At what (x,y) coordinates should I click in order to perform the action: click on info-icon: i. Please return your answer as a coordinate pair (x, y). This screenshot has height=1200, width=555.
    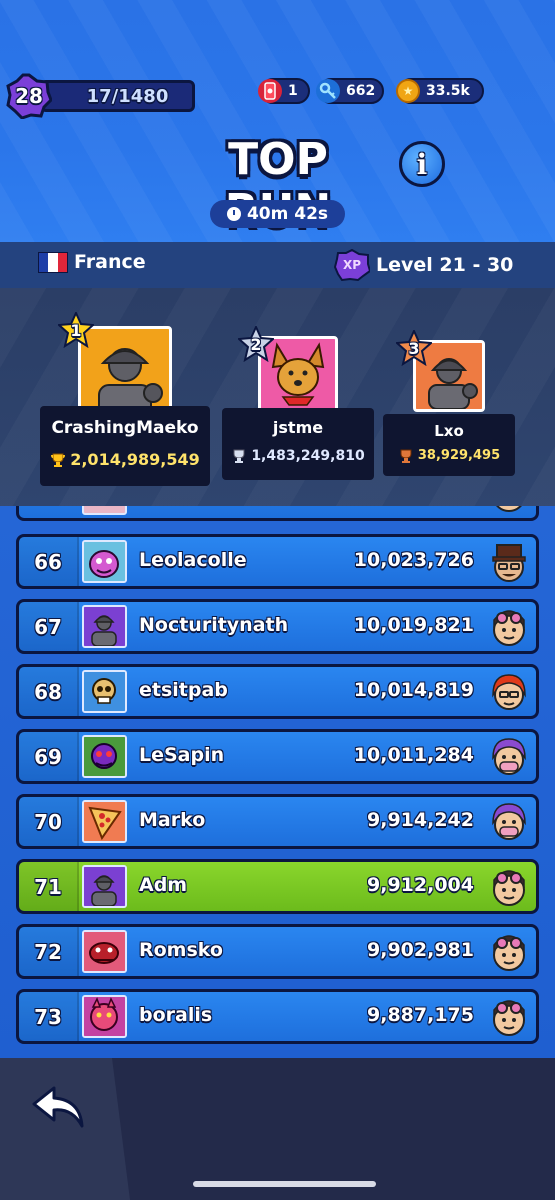
    Looking at the image, I should click on (422, 164).